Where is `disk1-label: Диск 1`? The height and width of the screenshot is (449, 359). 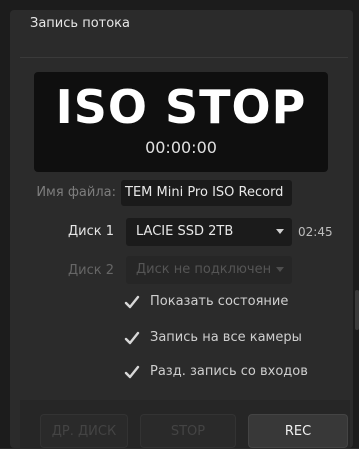 disk1-label: Диск 1 is located at coordinates (90, 231).